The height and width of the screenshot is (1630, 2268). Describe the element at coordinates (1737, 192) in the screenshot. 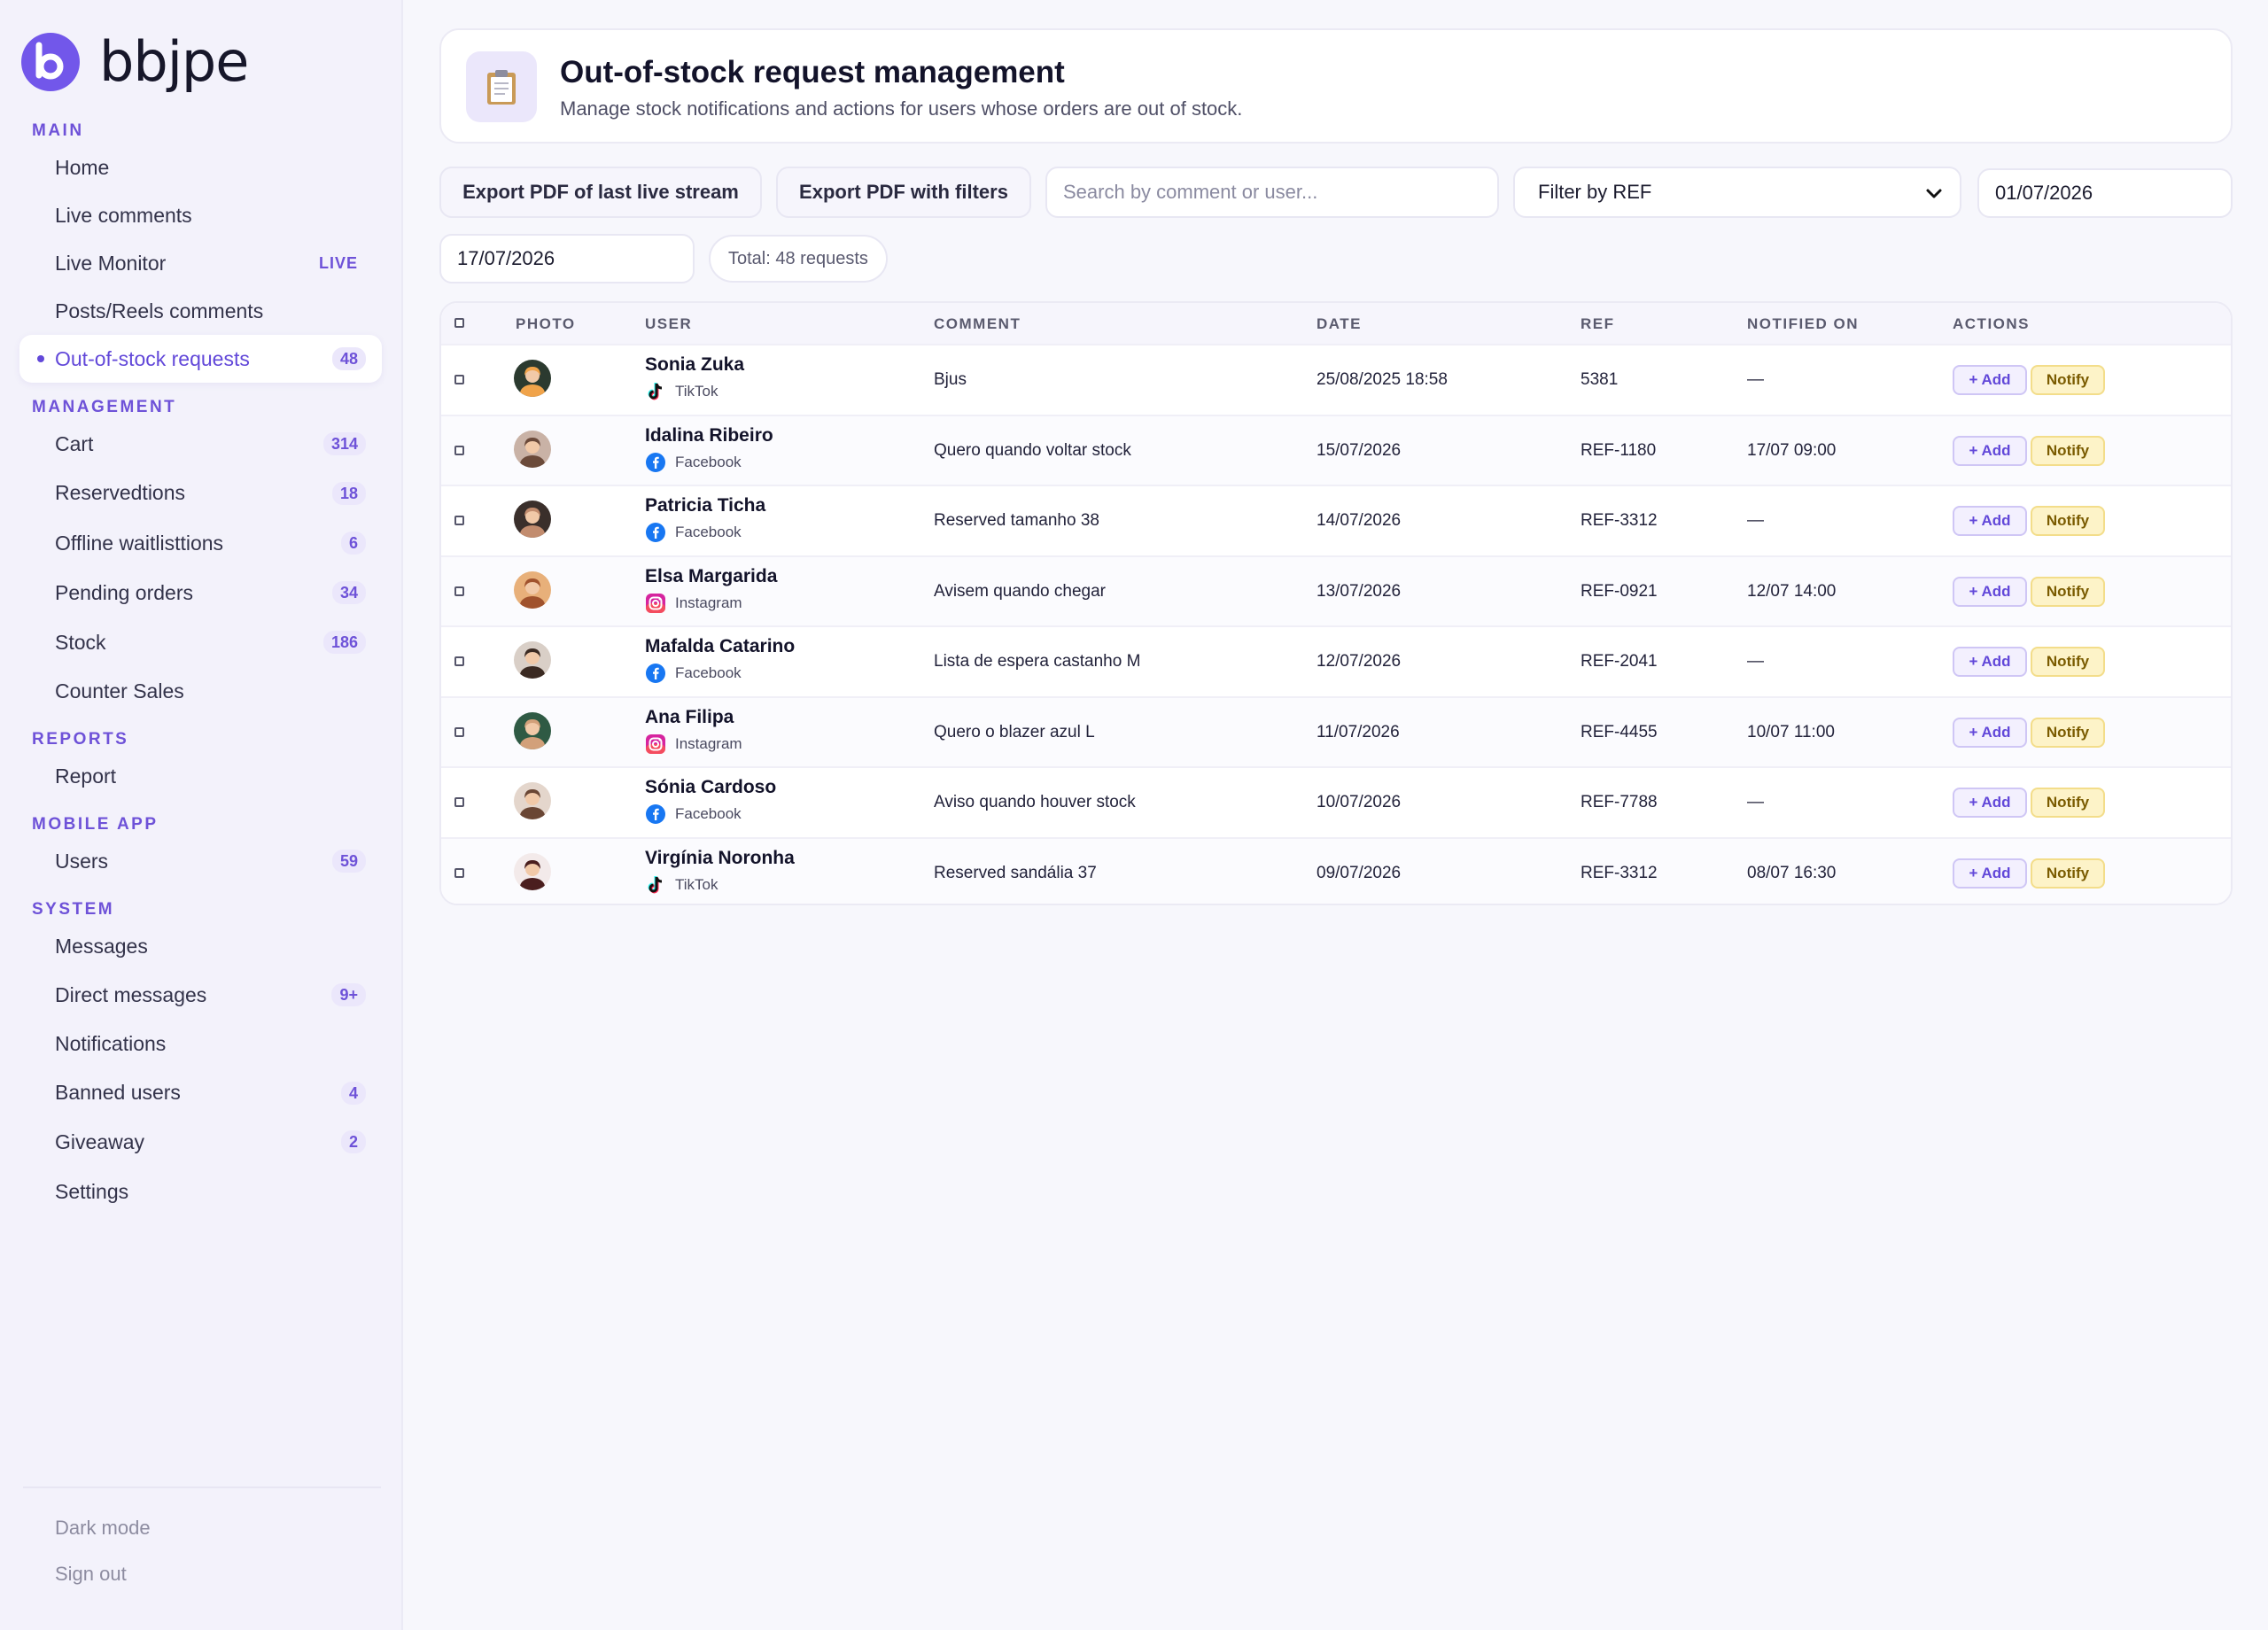

I see `ref-filter-select: Filter by REF` at that location.